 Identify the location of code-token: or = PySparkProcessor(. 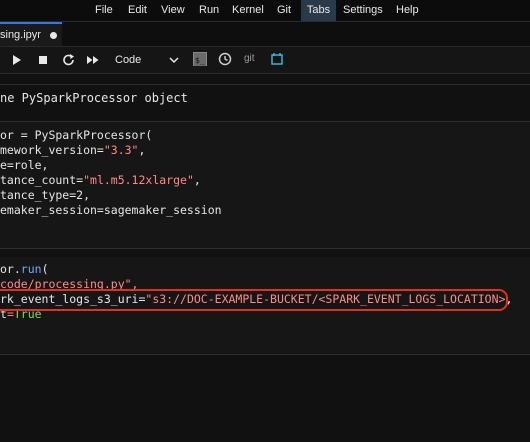
(76, 135).